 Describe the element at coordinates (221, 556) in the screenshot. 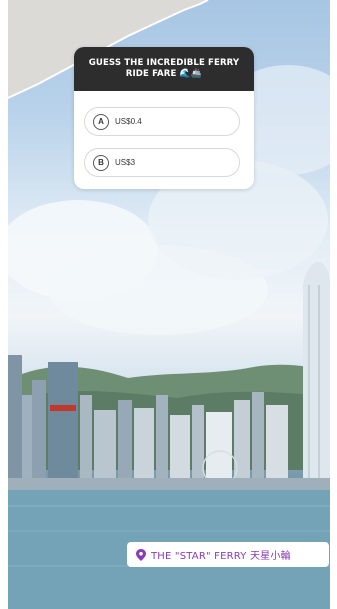

I see `location-label: THE "STAR" FERRY 天星小輪` at that location.